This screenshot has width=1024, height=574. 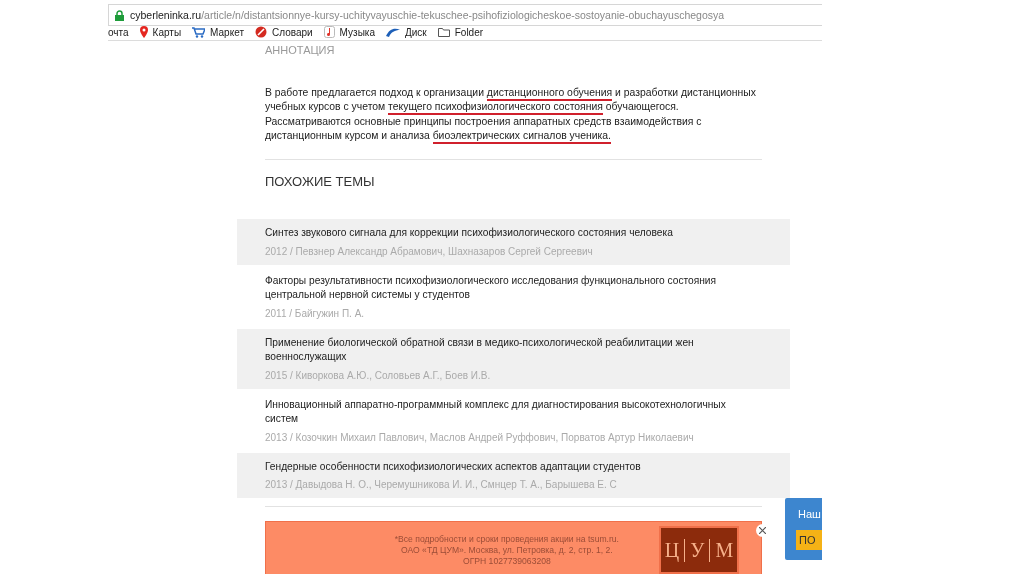 I want to click on section-heading: АННОТАЦИЯ, so click(x=300, y=50).